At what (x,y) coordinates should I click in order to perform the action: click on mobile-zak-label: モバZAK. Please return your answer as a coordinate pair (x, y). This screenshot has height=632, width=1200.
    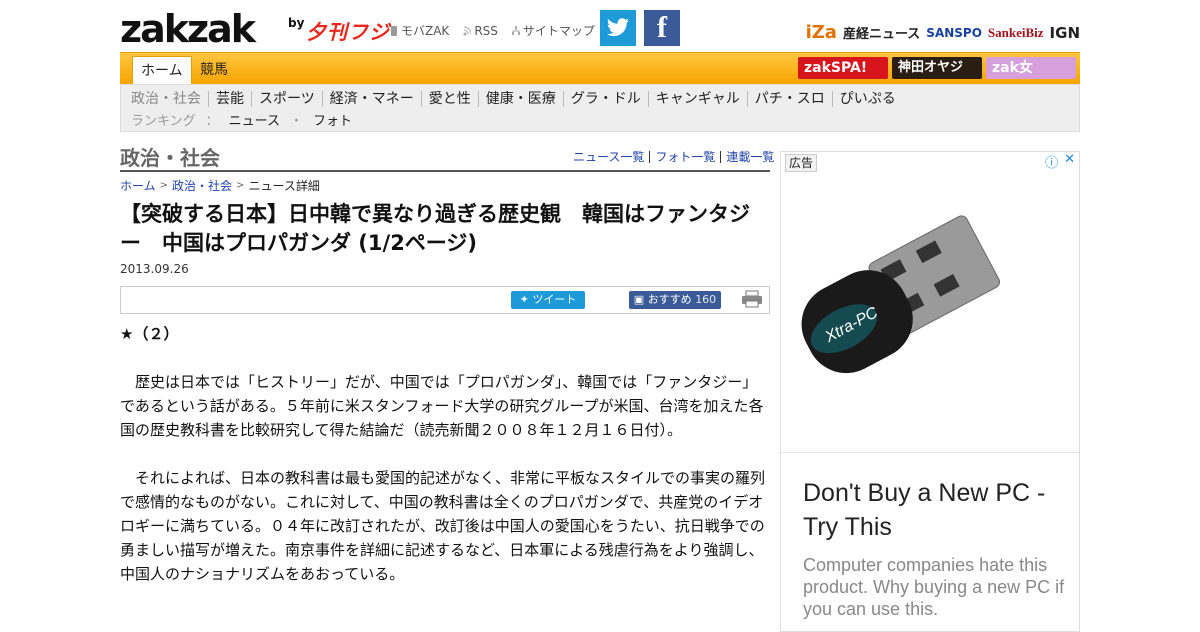
    Looking at the image, I should click on (425, 31).